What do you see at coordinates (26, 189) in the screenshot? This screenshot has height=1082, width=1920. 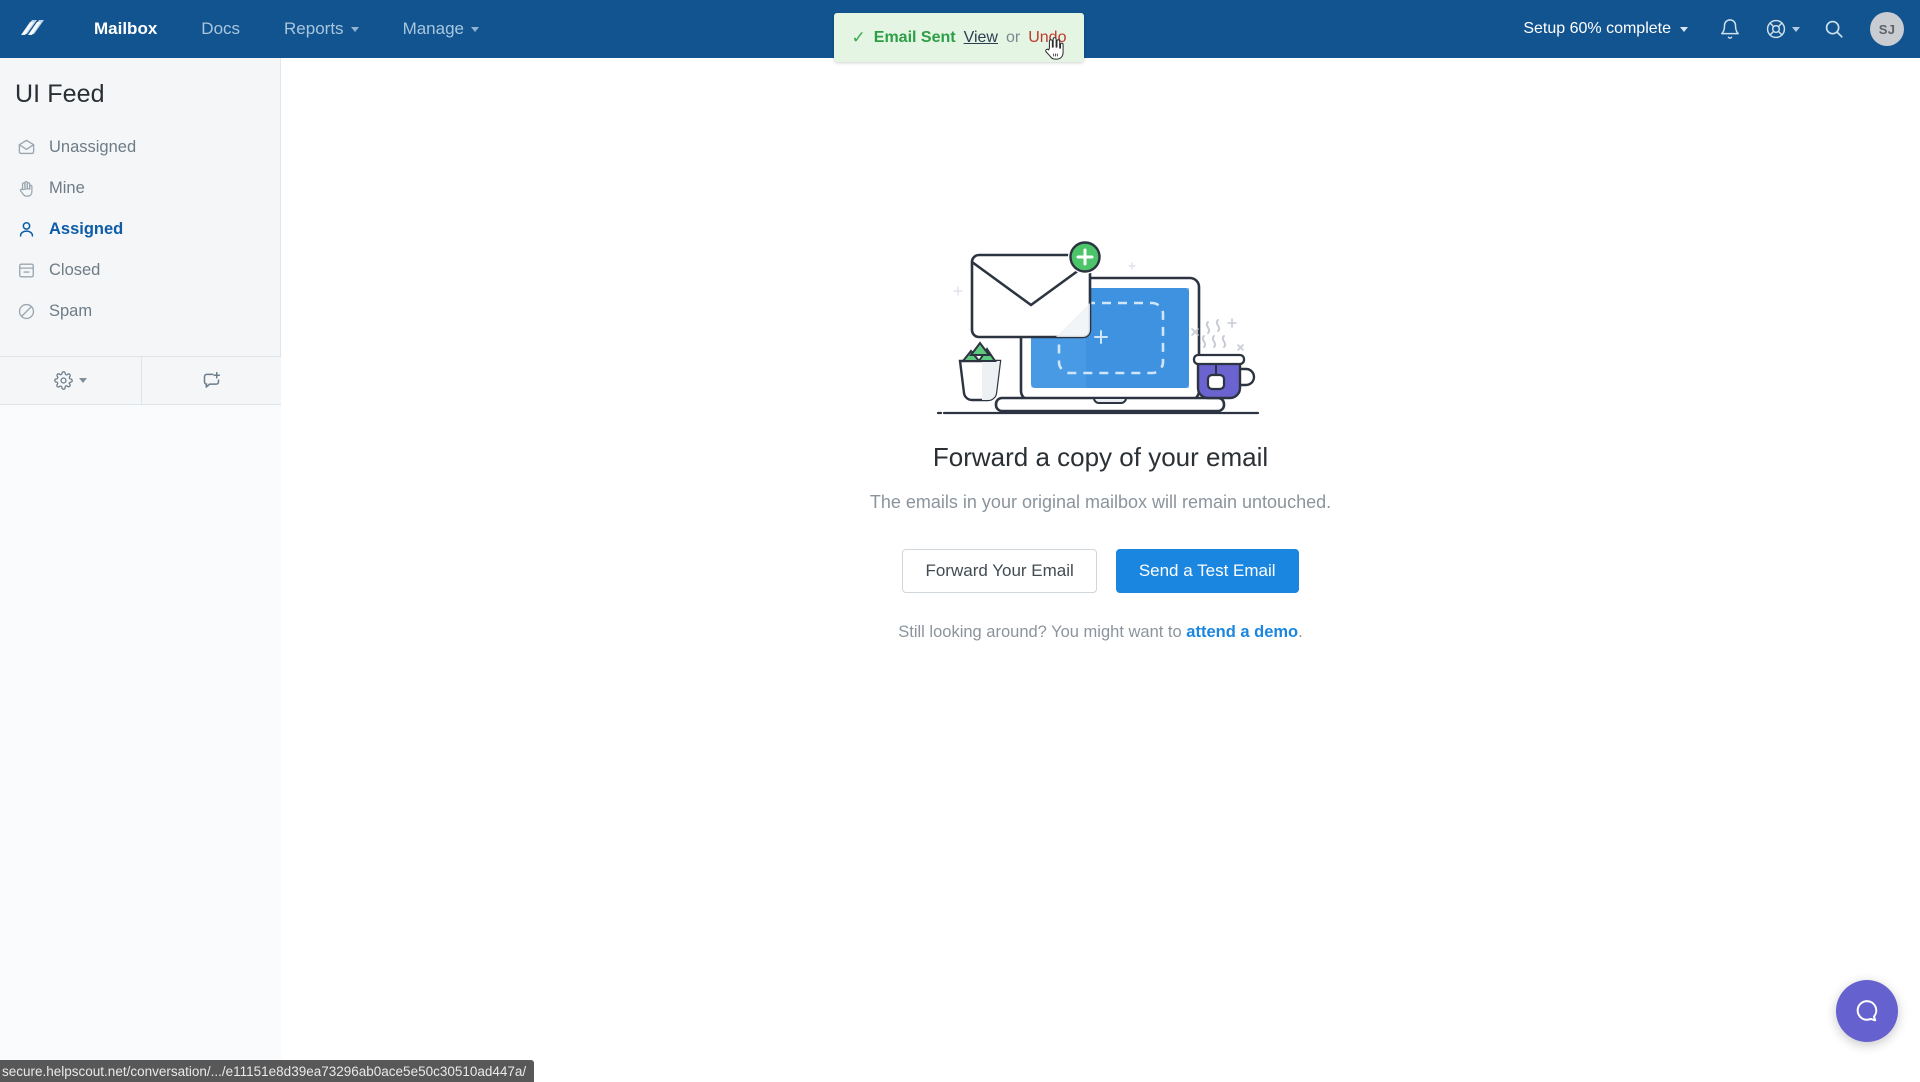 I see `hand-icon` at bounding box center [26, 189].